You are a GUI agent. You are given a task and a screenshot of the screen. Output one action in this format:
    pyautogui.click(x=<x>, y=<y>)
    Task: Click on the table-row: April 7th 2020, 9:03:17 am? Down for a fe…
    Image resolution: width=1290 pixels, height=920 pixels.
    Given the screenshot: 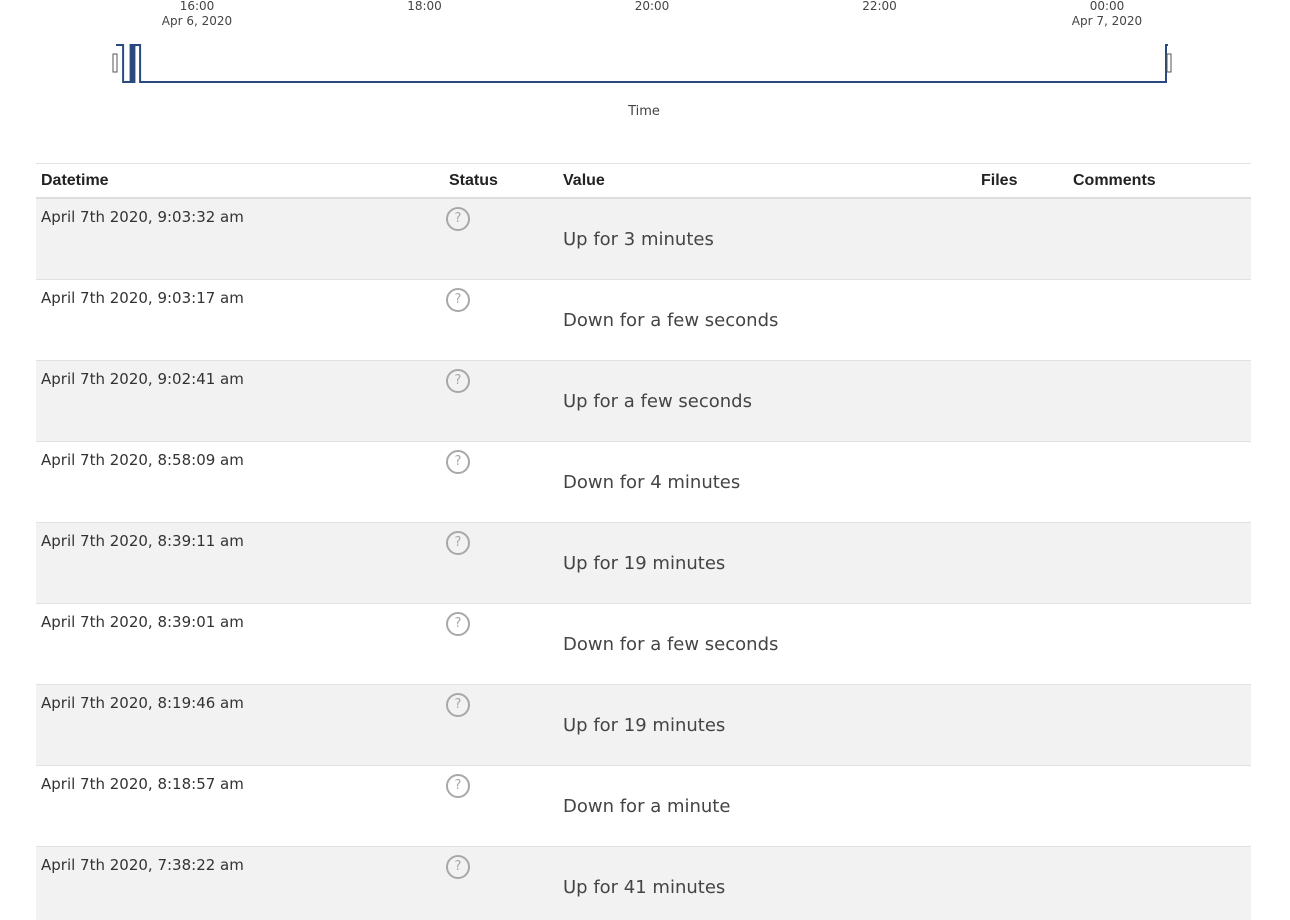 What is the action you would take?
    pyautogui.click(x=643, y=319)
    